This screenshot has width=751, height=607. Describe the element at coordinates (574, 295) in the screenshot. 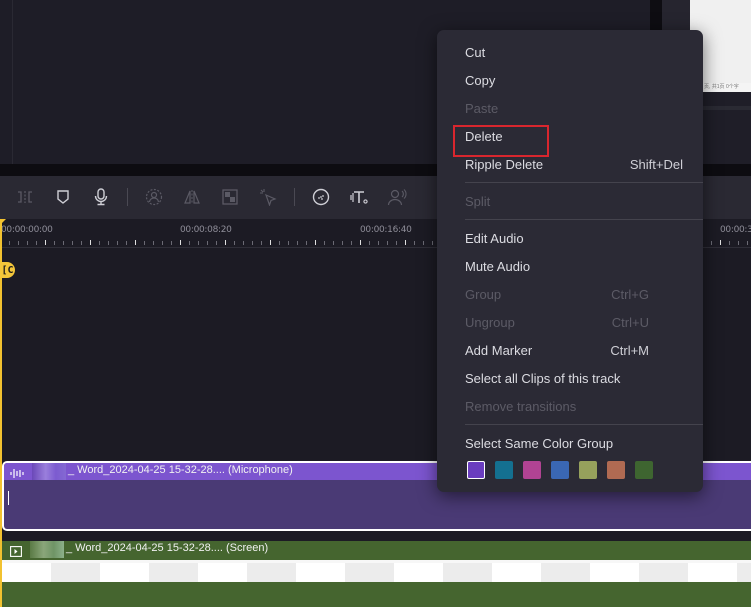

I see `menu-item-group: Group Ctrl+G` at that location.